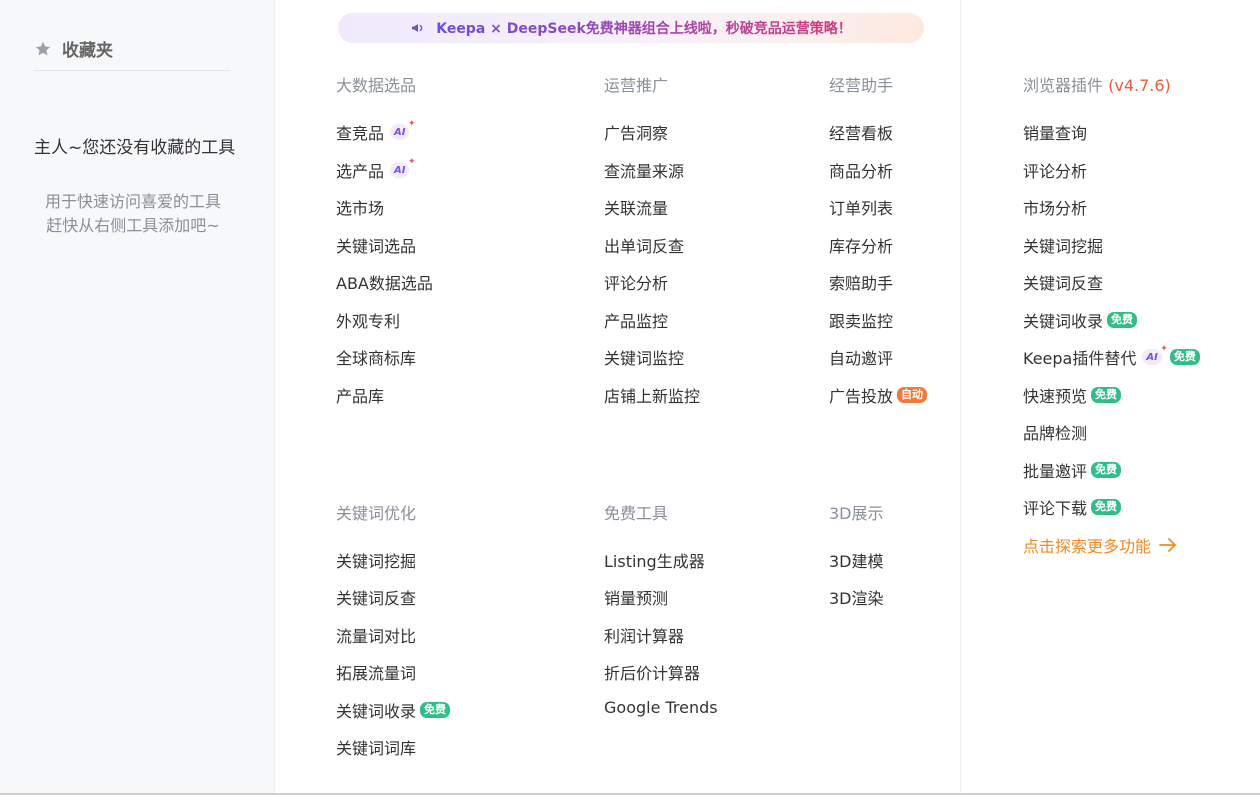 The width and height of the screenshot is (1260, 795). I want to click on plugin-title-label: 浏览器插件, so click(1063, 85).